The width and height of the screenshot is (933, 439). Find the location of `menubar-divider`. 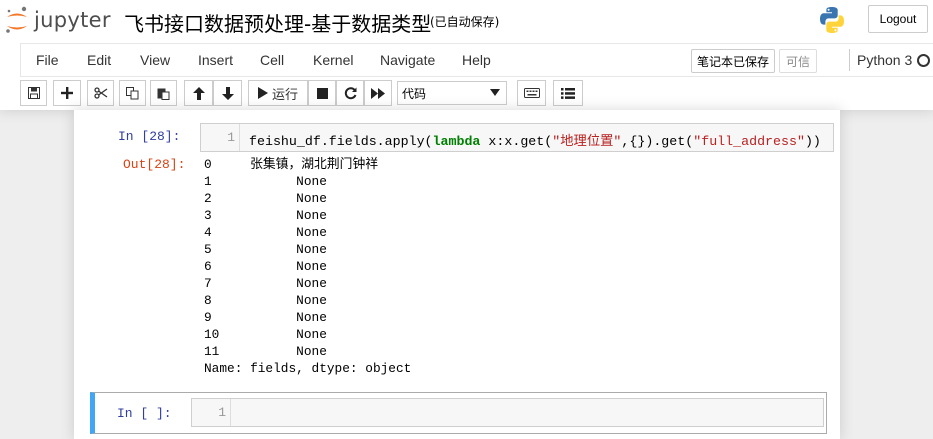

menubar-divider is located at coordinates (849, 60).